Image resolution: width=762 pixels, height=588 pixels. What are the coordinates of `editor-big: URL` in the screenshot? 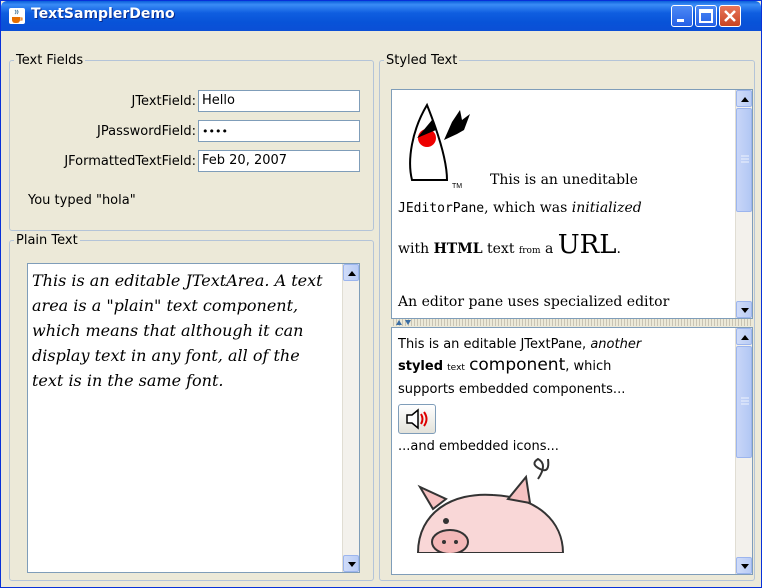 It's located at (587, 245).